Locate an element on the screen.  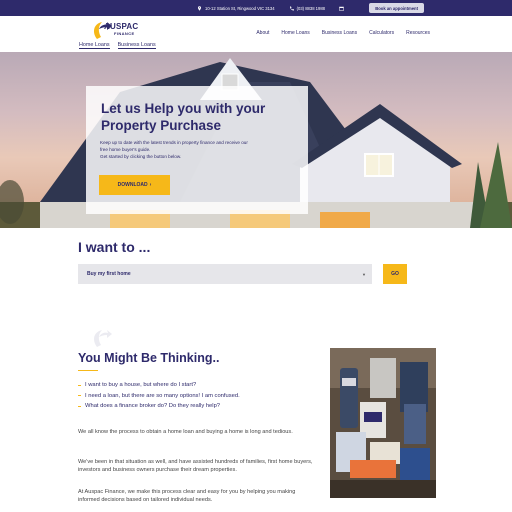
location-pin-icon is located at coordinates (199, 8).